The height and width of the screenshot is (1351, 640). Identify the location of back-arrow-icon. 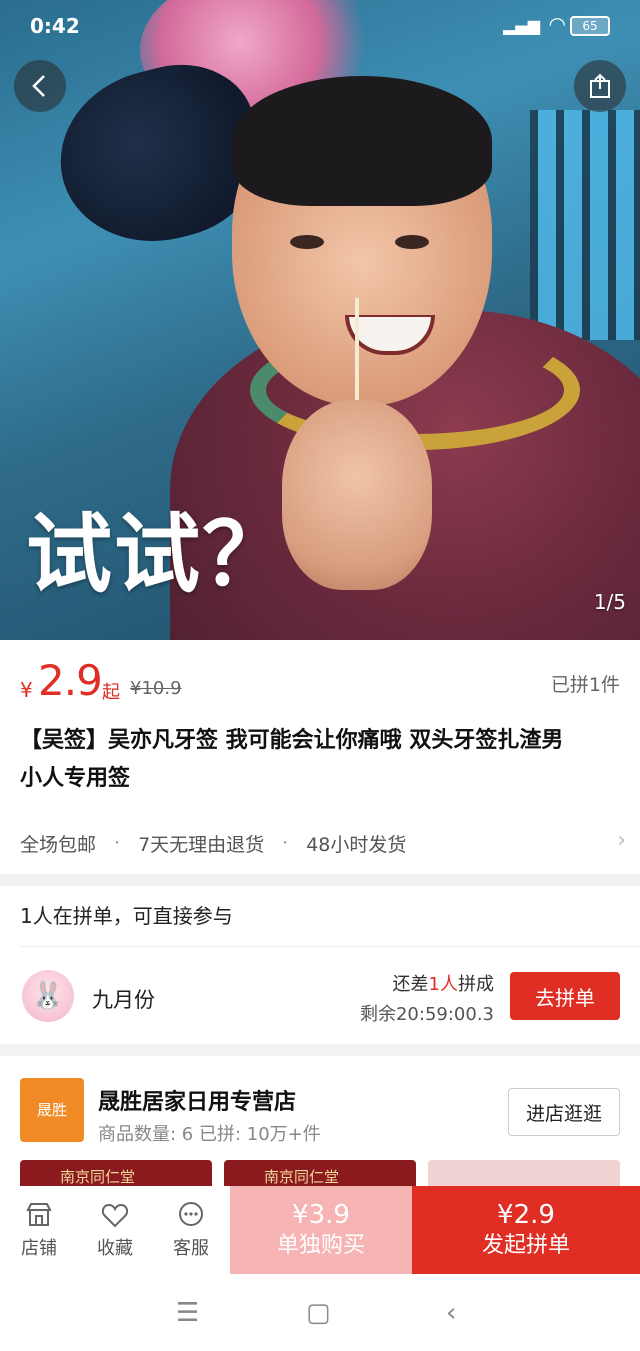
(38, 86).